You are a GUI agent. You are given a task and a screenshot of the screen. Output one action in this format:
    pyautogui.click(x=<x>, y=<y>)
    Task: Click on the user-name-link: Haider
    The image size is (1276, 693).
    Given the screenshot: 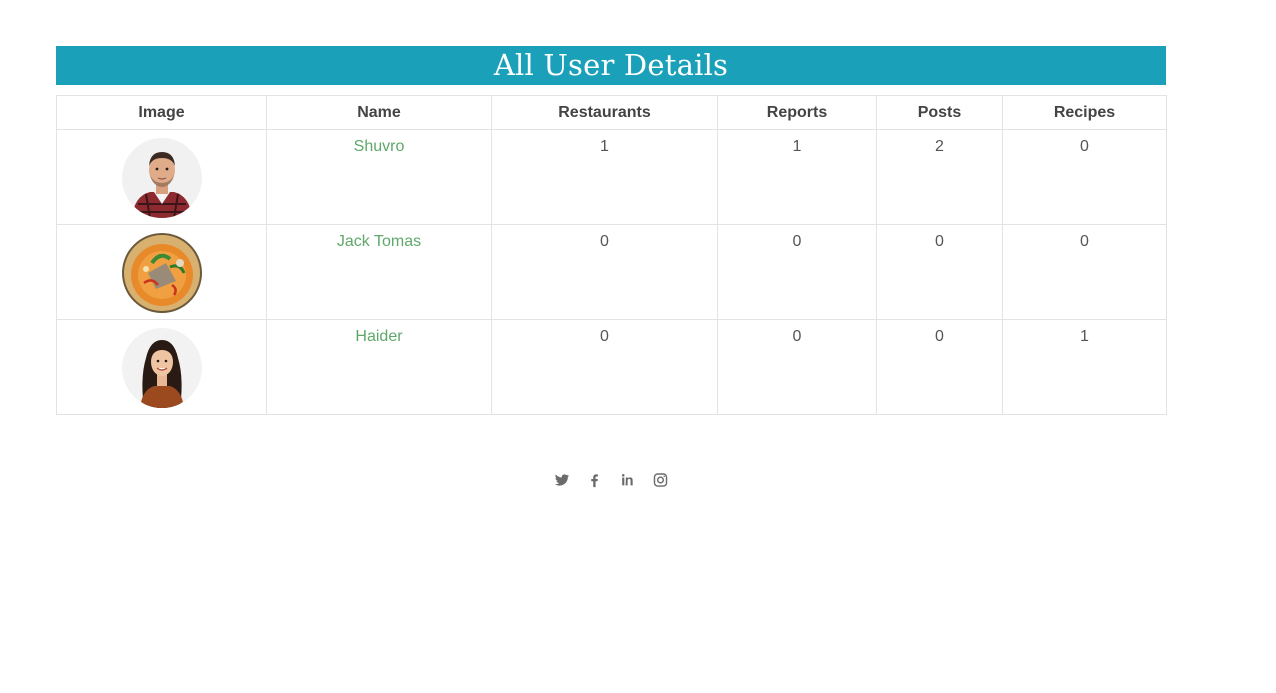 What is the action you would take?
    pyautogui.click(x=378, y=336)
    